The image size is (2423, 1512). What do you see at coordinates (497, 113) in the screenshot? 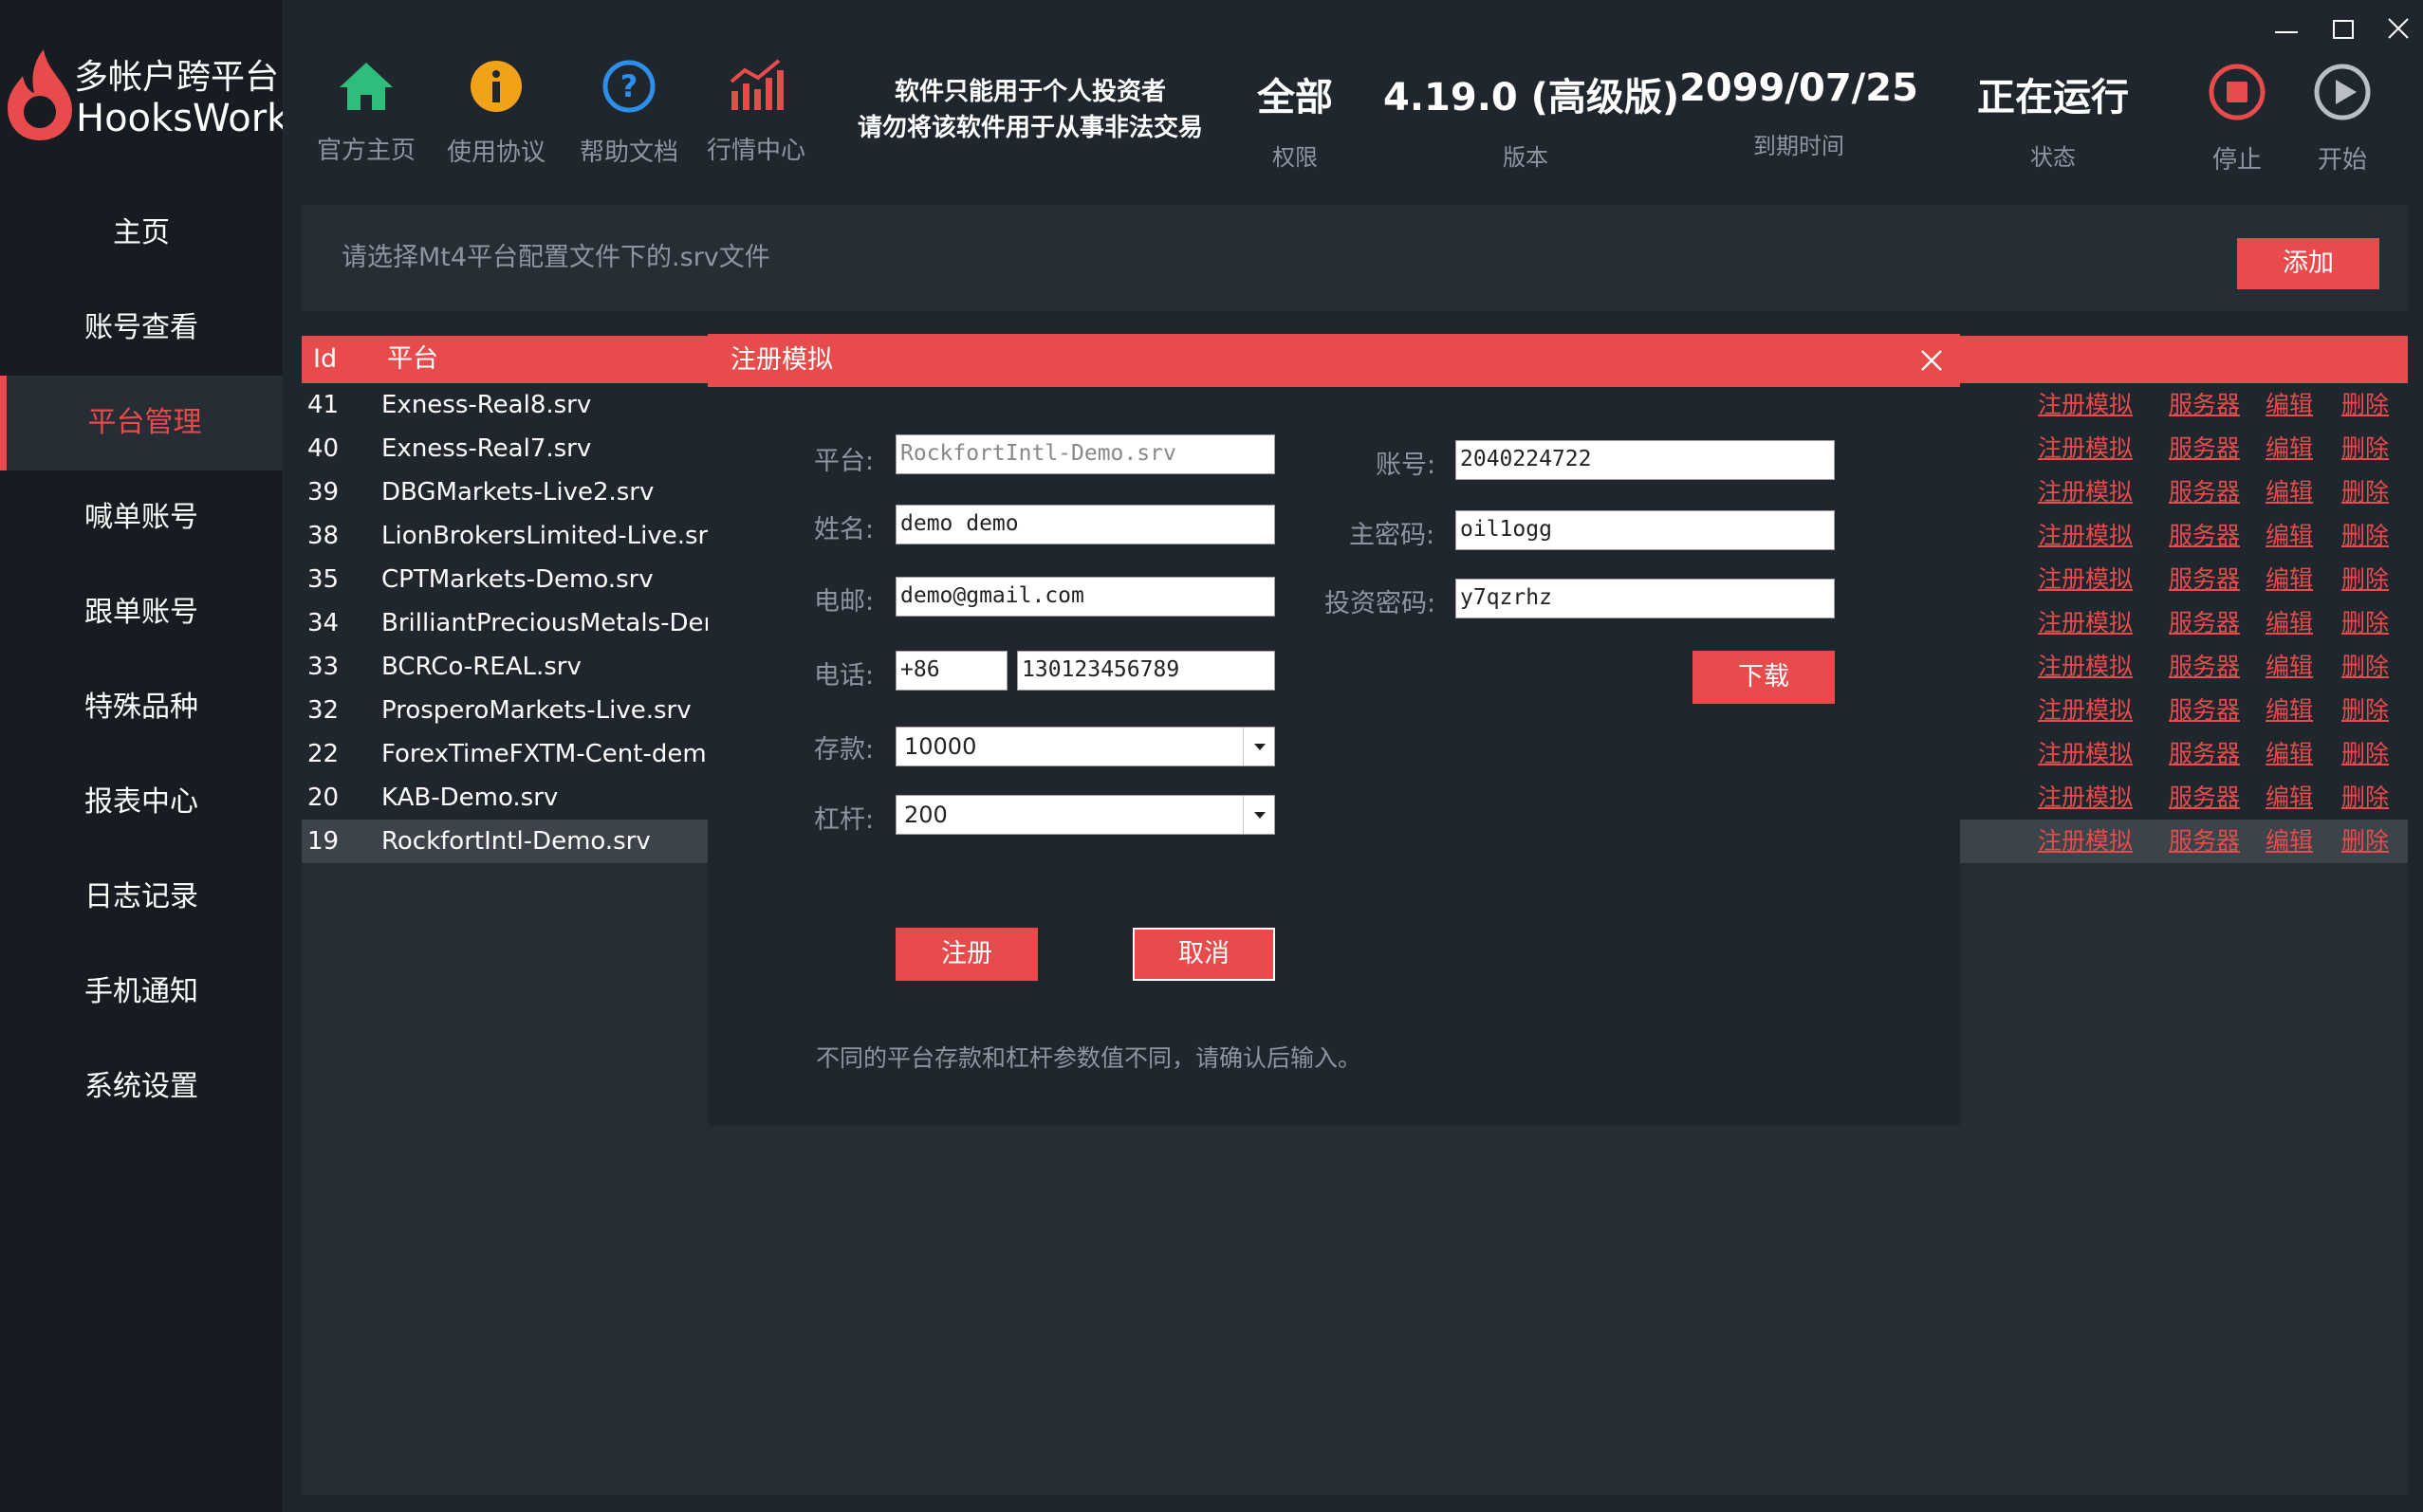
I see `usage-agreement-button: 使用协议` at bounding box center [497, 113].